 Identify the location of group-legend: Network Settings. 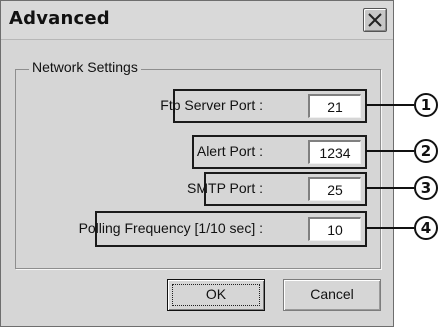
(85, 67).